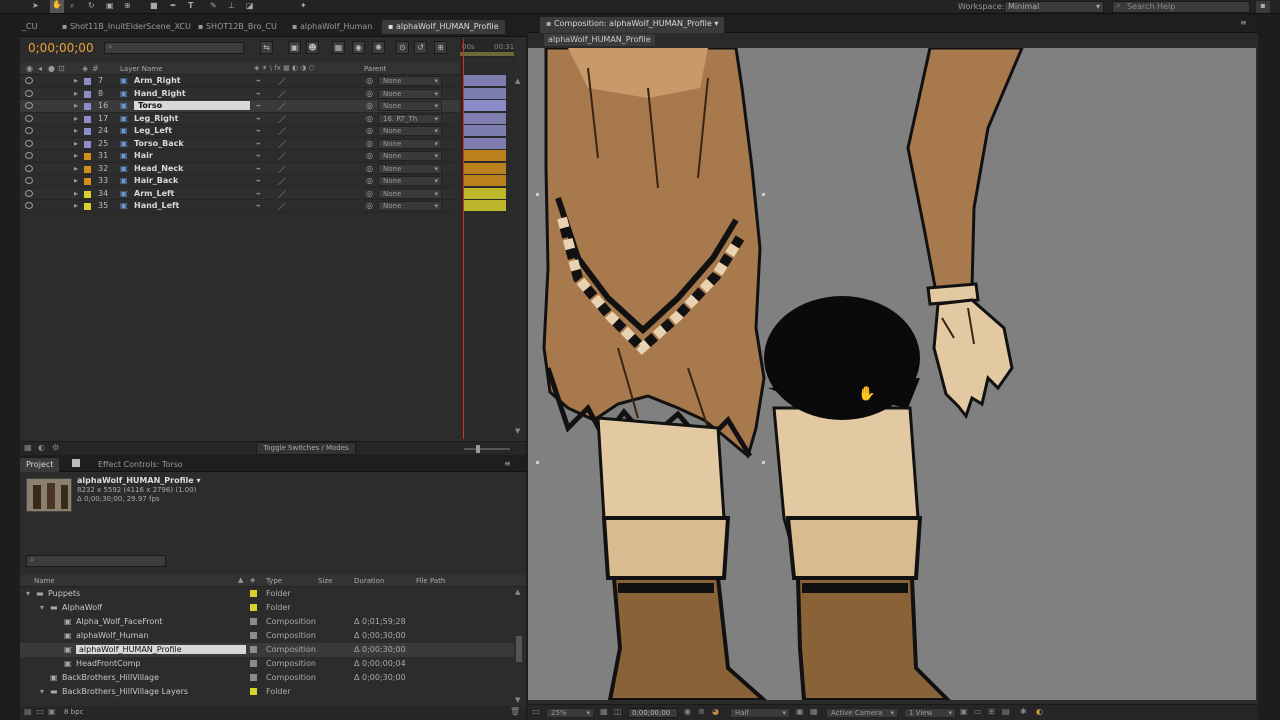 The height and width of the screenshot is (720, 1280). I want to click on layer-name: Hair_Back, so click(156, 180).